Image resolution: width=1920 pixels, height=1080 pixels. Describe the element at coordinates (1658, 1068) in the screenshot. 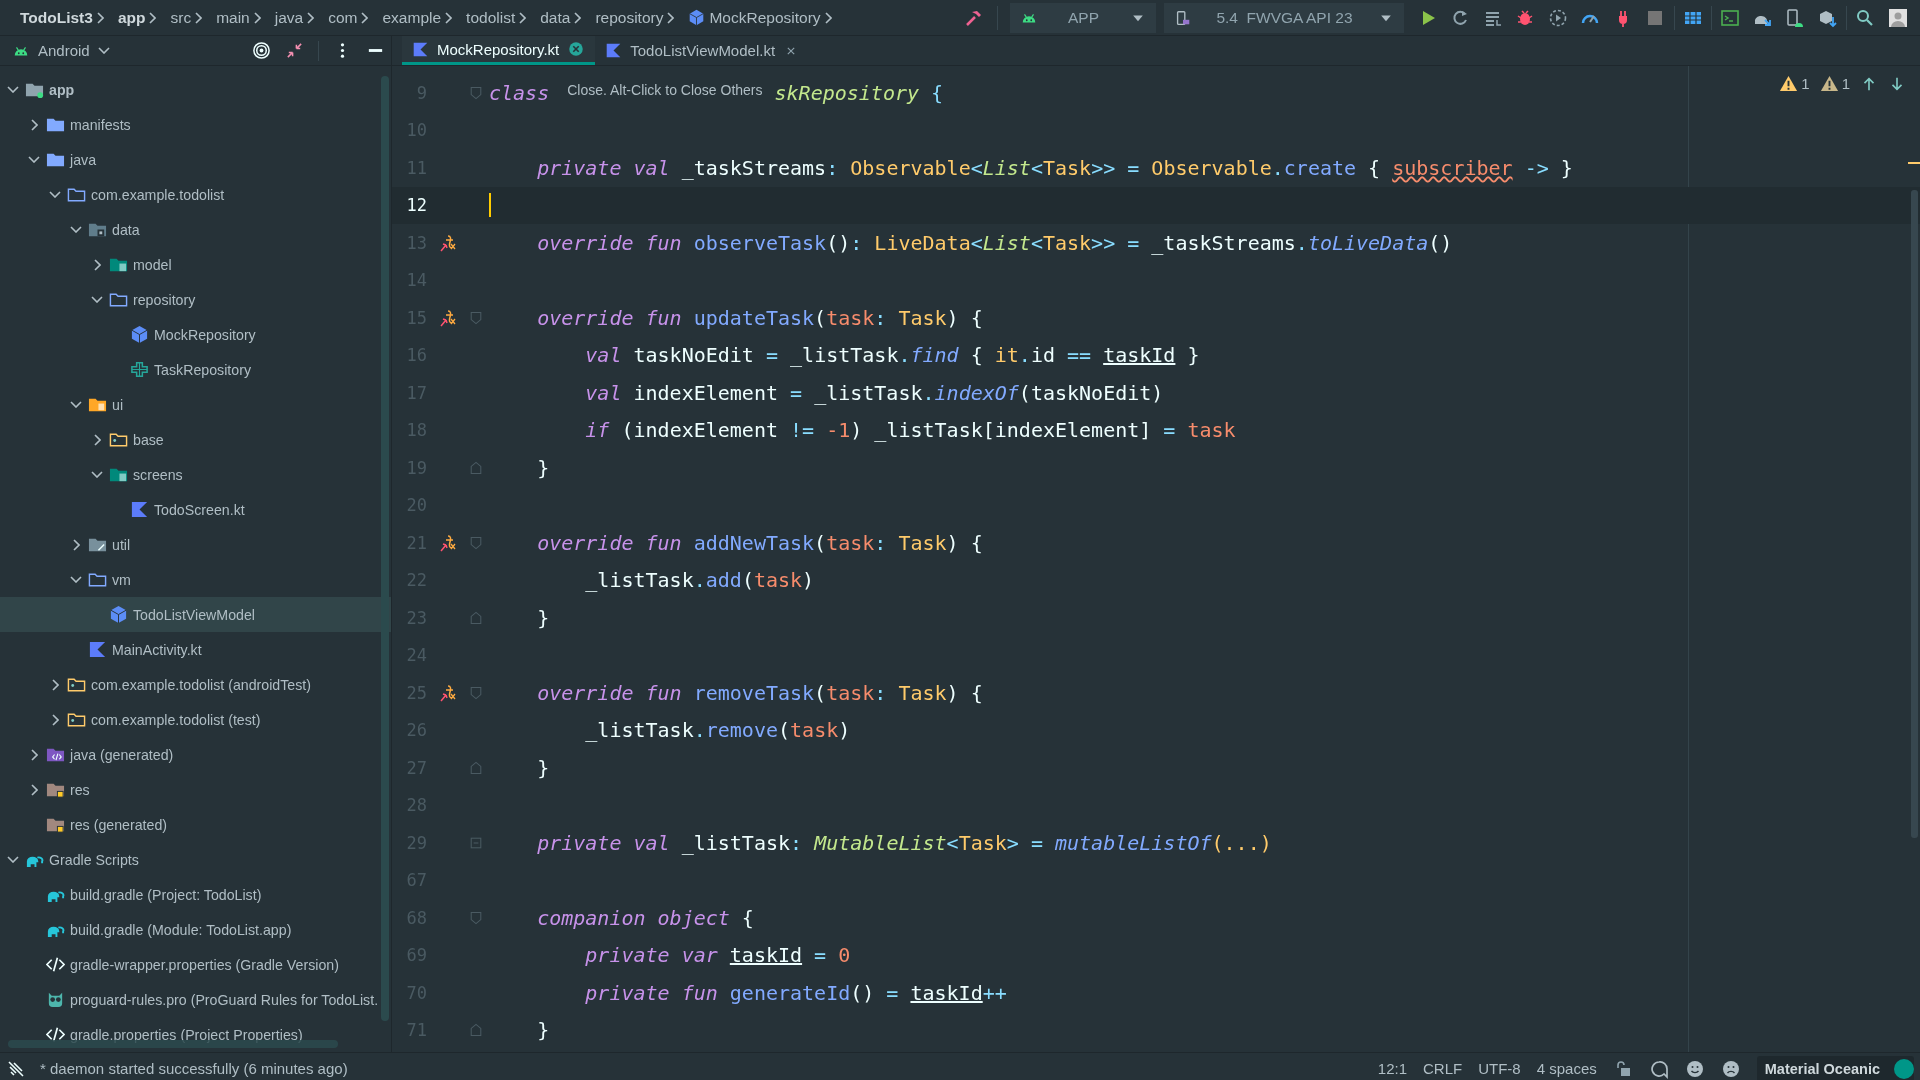

I see `chat-icon` at that location.